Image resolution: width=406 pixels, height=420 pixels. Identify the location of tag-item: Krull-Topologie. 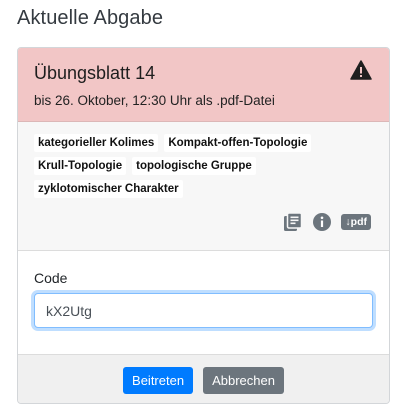
(80, 166).